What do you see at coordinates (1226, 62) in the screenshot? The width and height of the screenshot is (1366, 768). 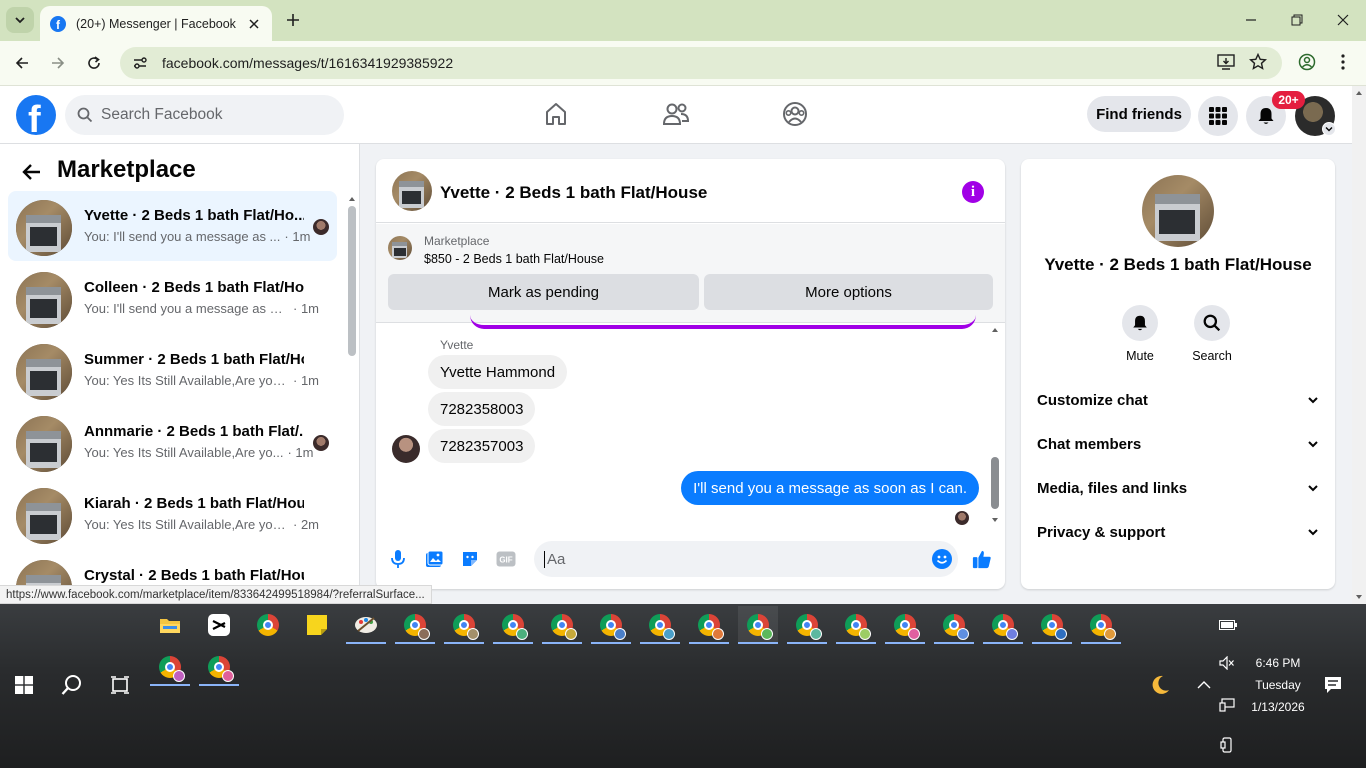 I see `install-app-button` at bounding box center [1226, 62].